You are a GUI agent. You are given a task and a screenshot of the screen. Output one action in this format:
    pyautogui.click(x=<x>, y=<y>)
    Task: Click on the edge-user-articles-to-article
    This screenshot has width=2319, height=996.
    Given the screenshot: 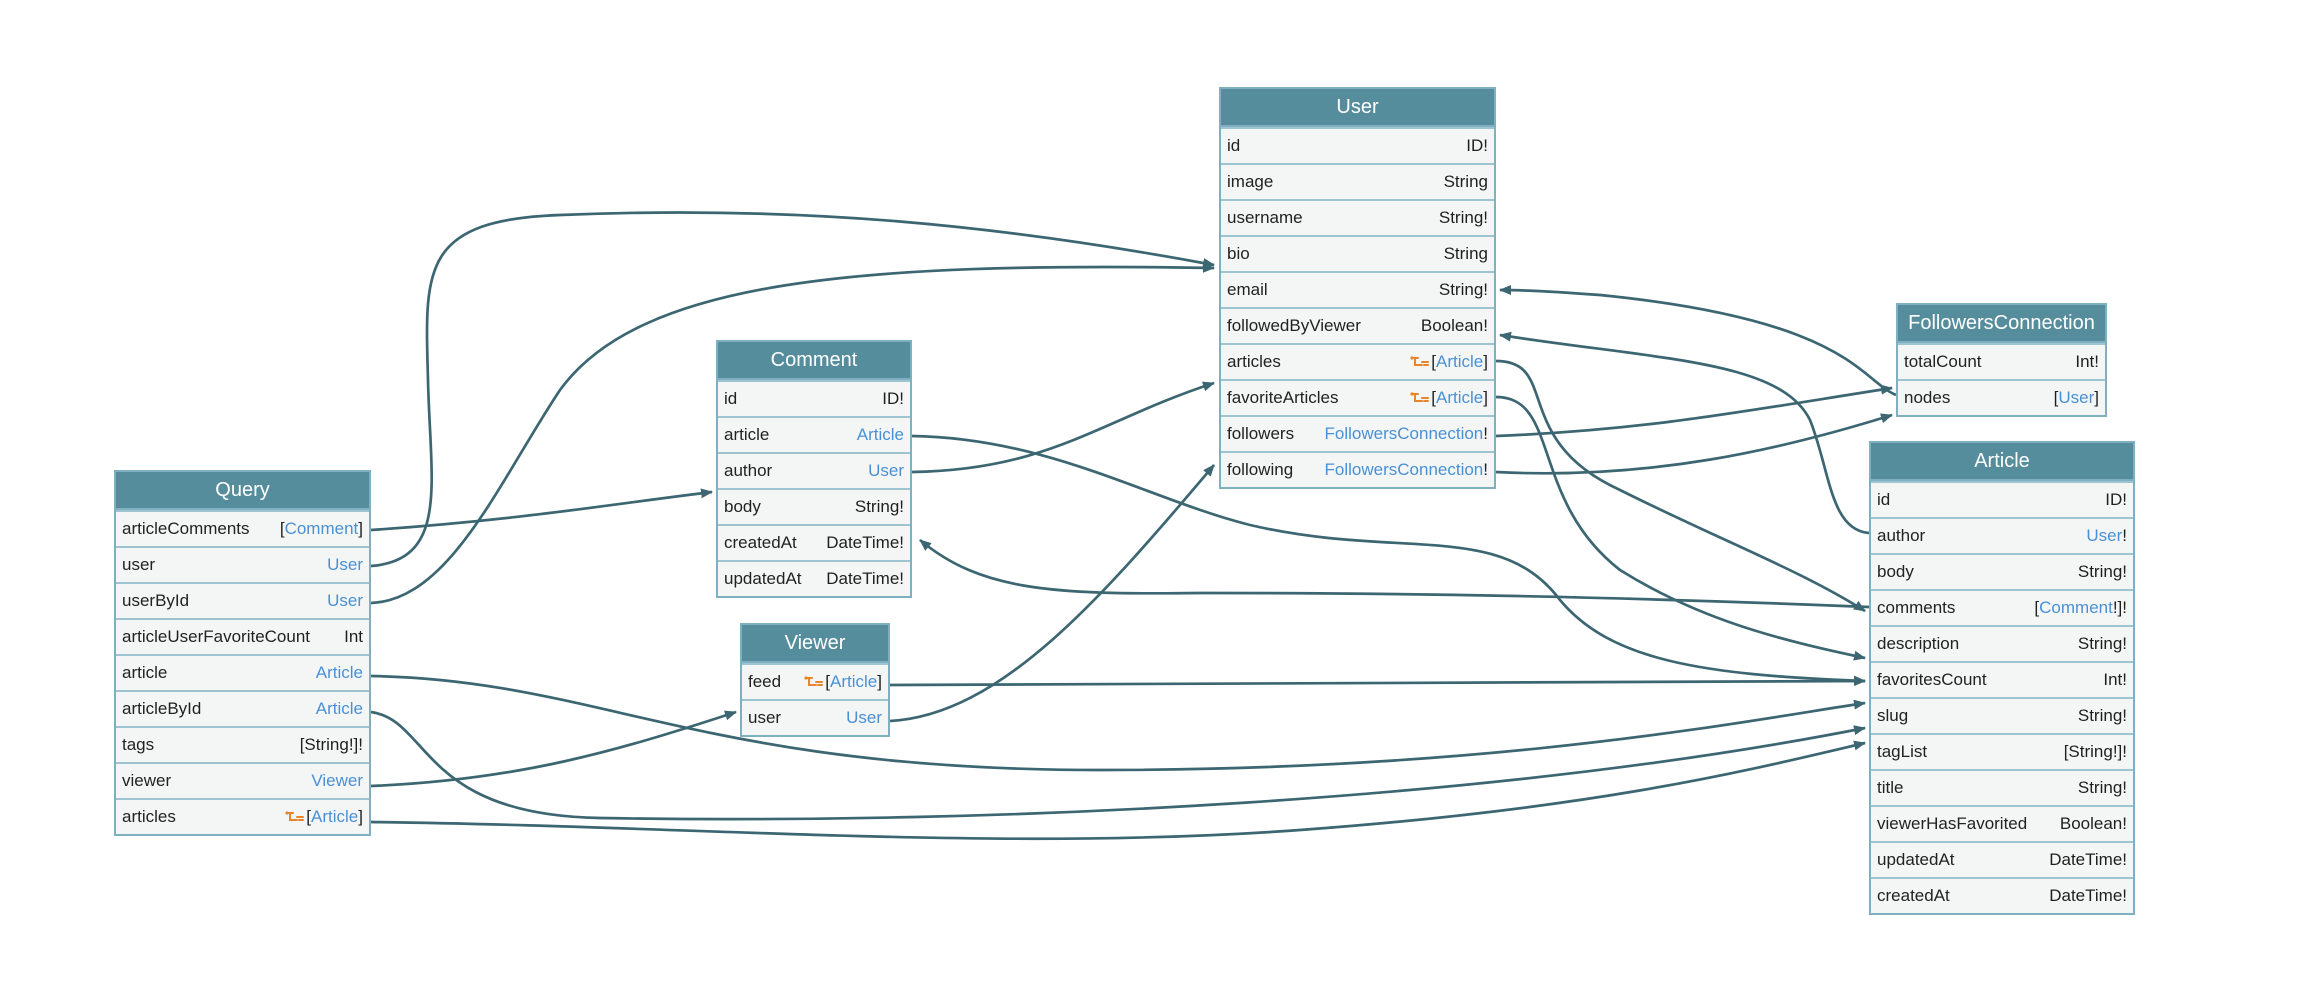 What is the action you would take?
    pyautogui.click(x=1680, y=486)
    